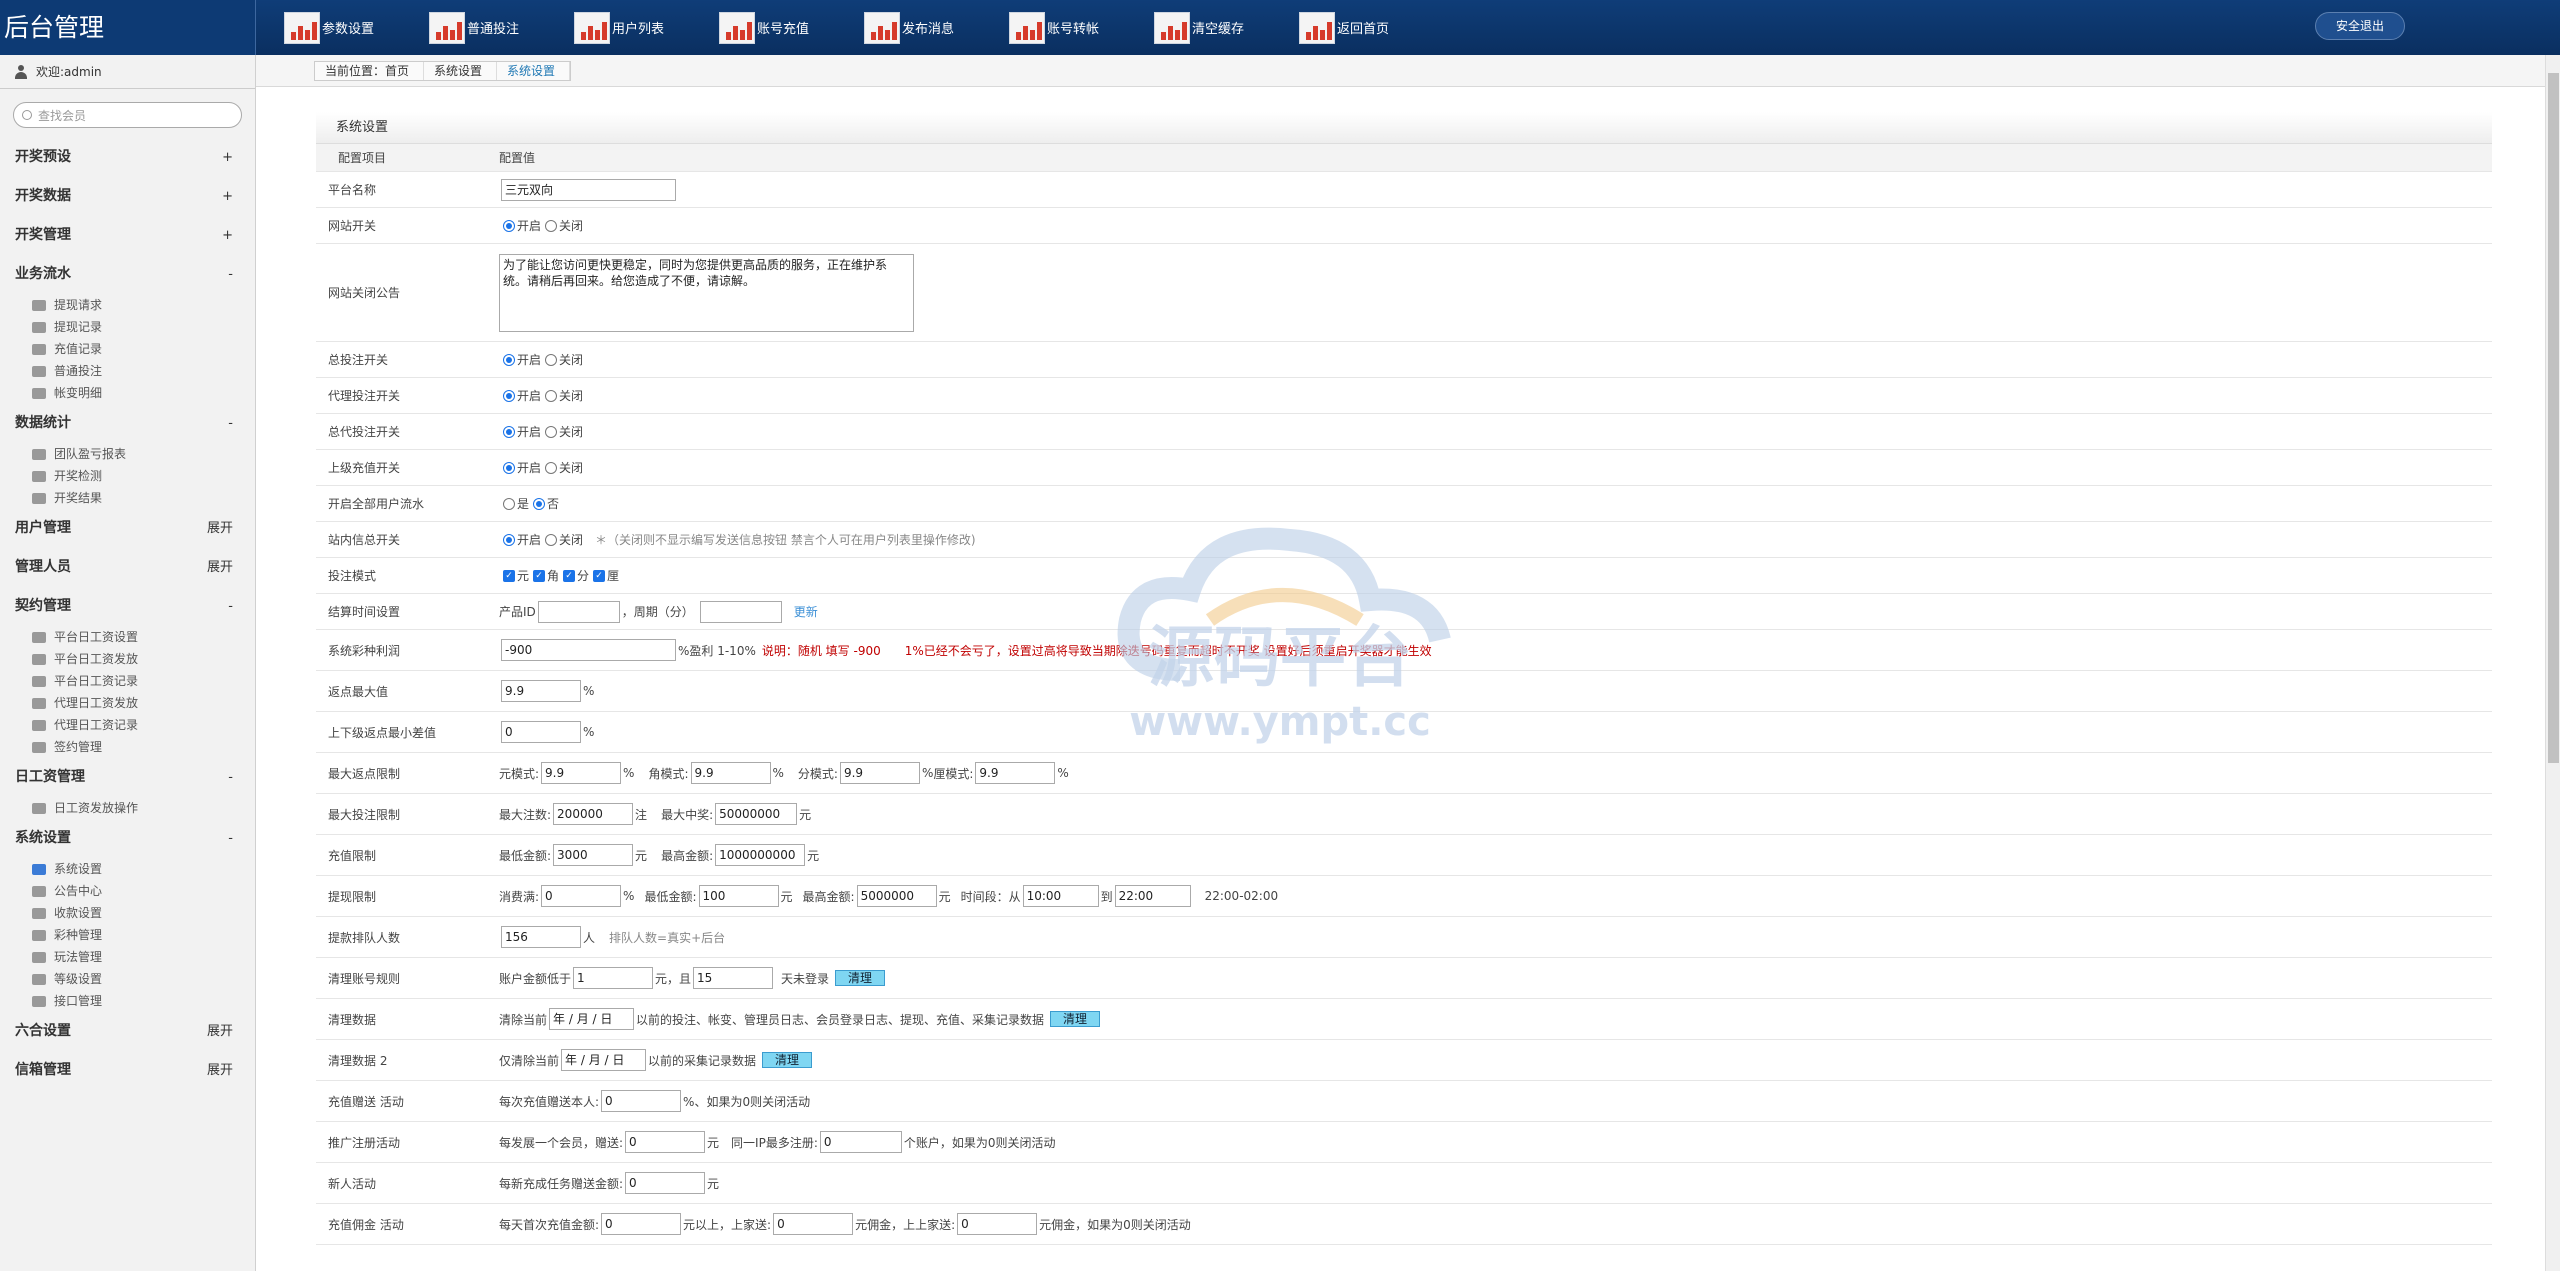 The width and height of the screenshot is (2560, 1271). What do you see at coordinates (806, 611) in the screenshot?
I see `update-link: 更新` at bounding box center [806, 611].